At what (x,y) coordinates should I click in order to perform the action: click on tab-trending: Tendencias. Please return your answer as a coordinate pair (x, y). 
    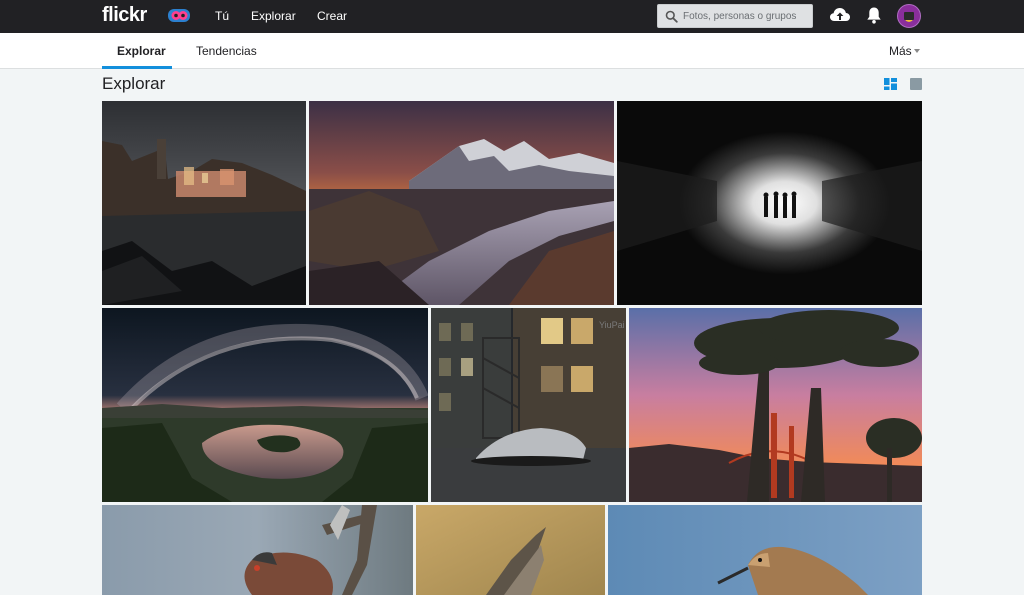
    Looking at the image, I should click on (226, 51).